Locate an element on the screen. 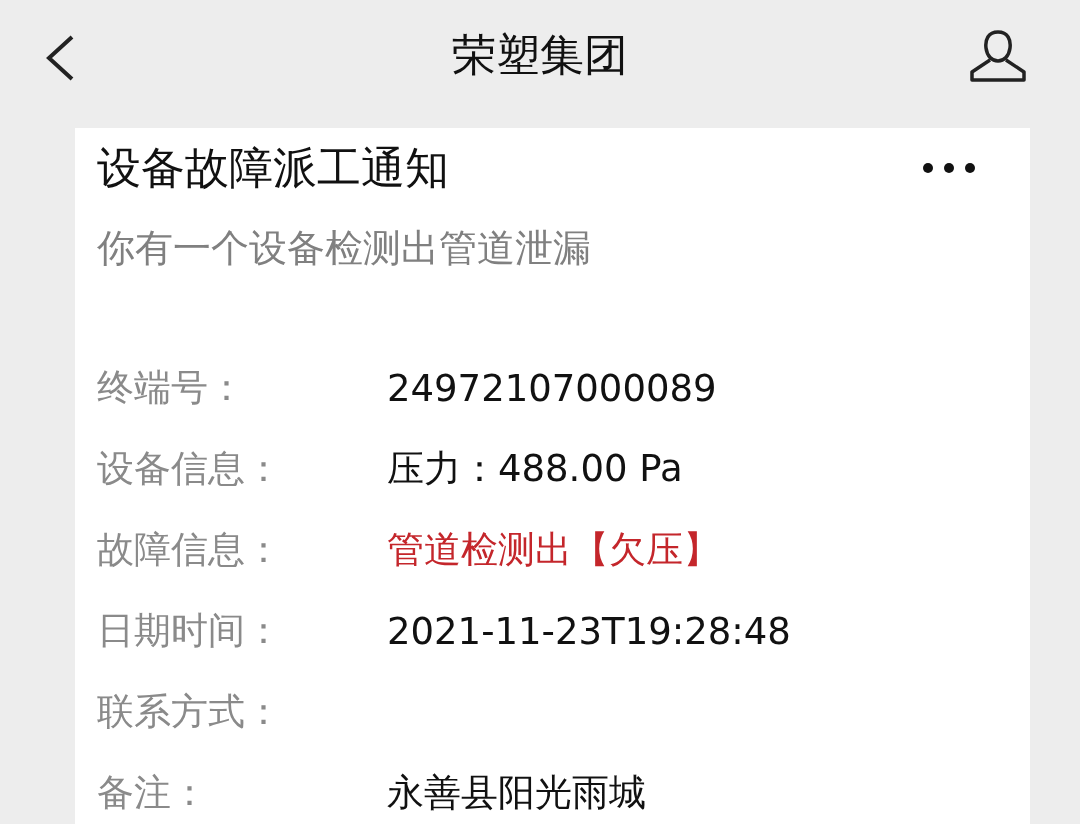 Image resolution: width=1080 pixels, height=824 pixels. field-label: 设备信息： is located at coordinates (190, 469).